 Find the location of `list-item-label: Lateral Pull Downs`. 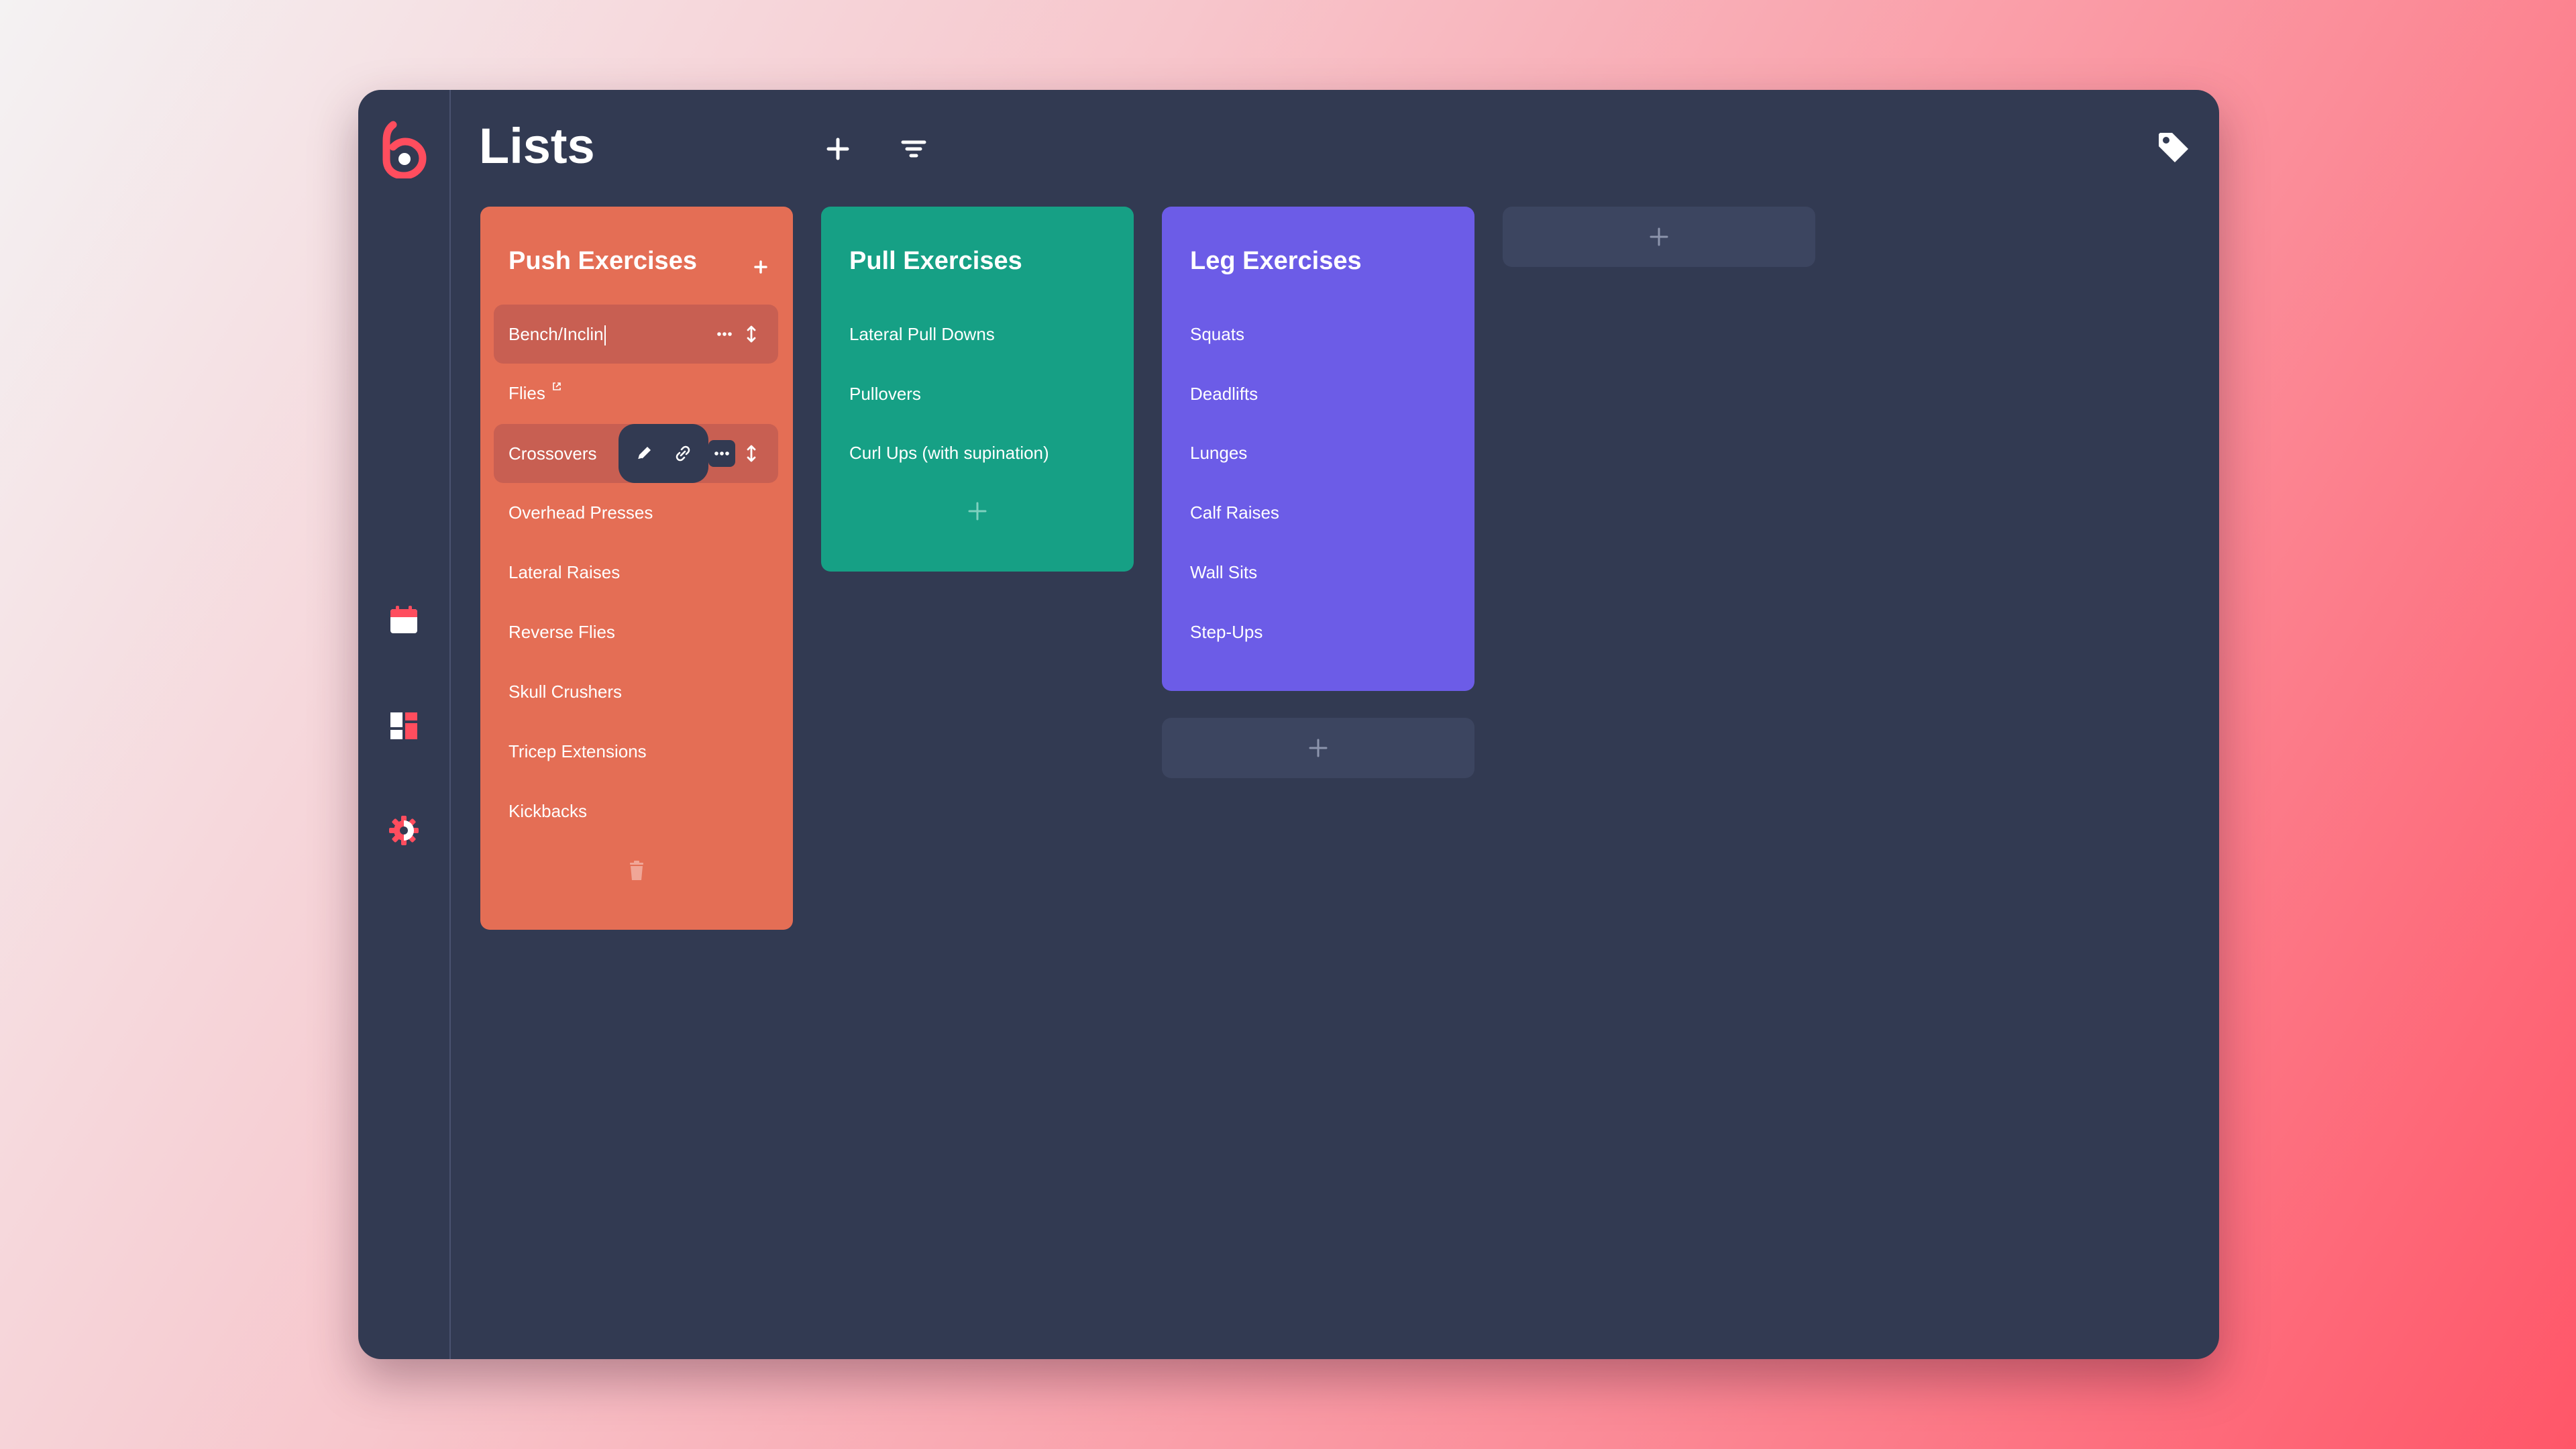

list-item-label: Lateral Pull Downs is located at coordinates (922, 334).